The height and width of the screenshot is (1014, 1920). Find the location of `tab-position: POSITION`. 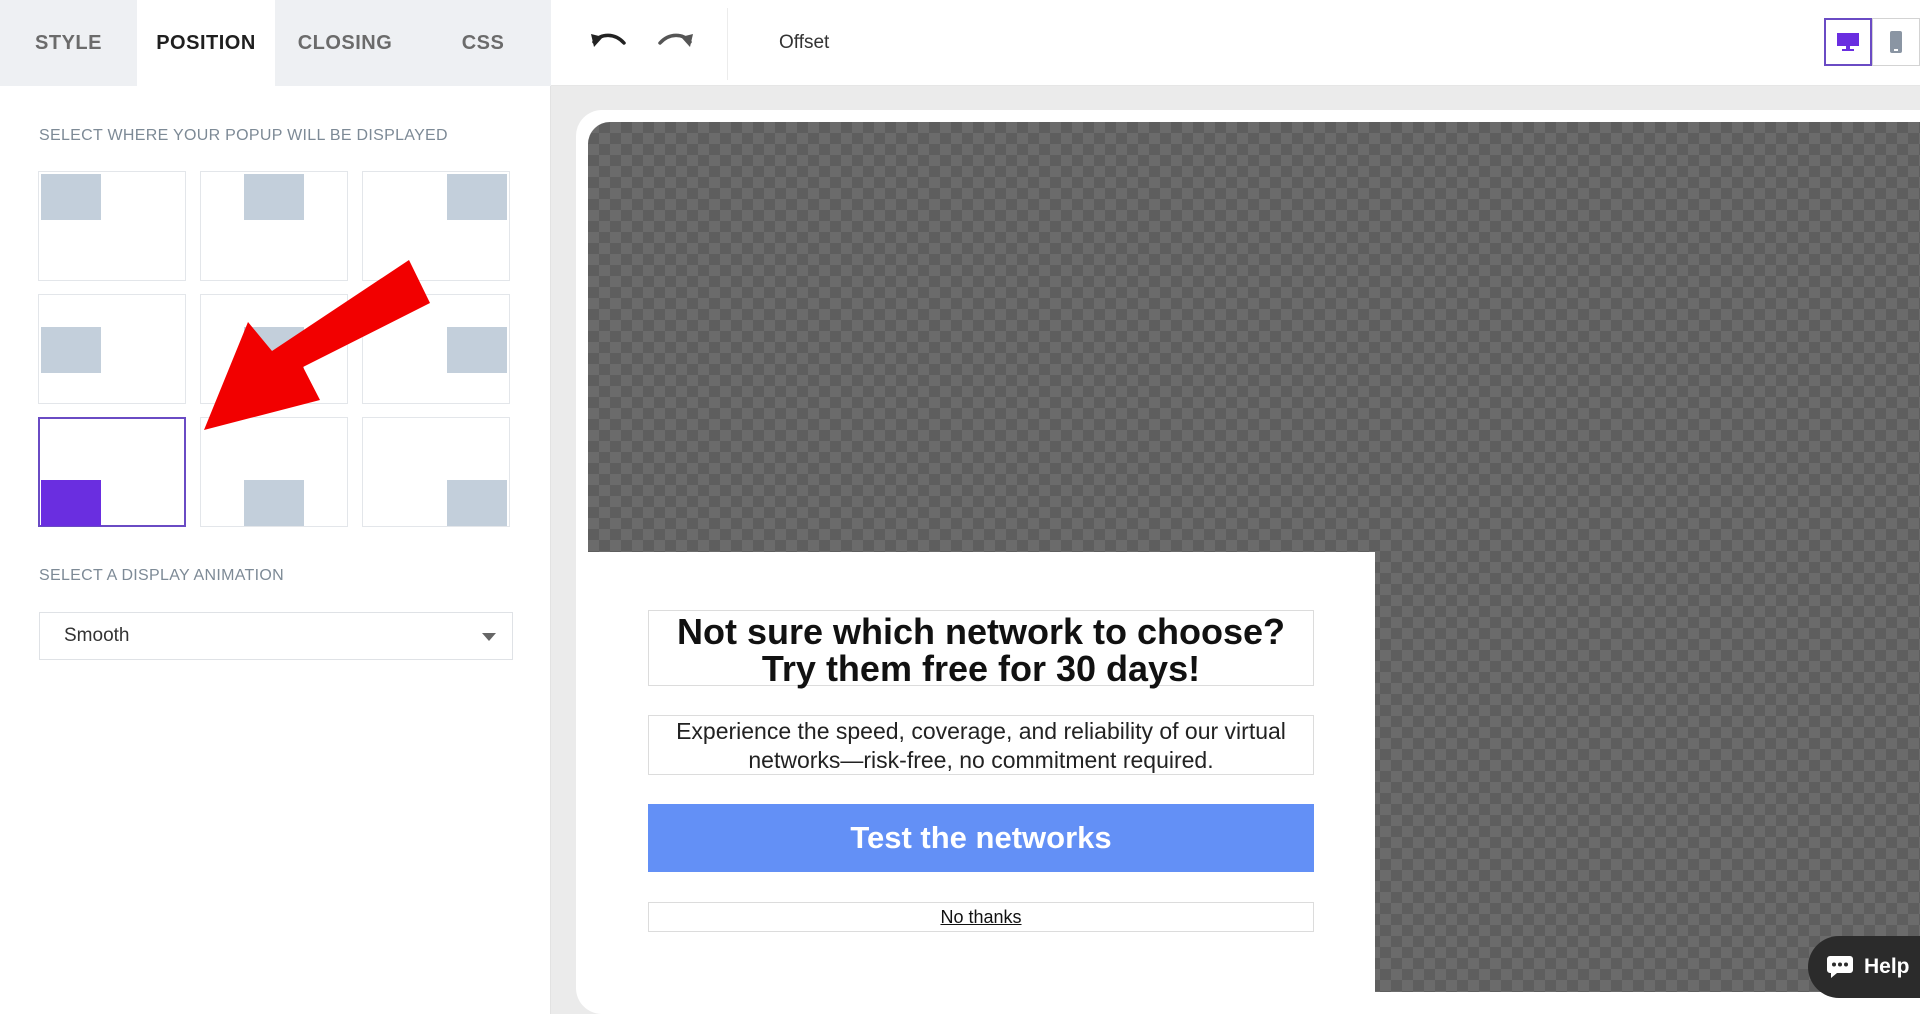

tab-position: POSITION is located at coordinates (206, 43).